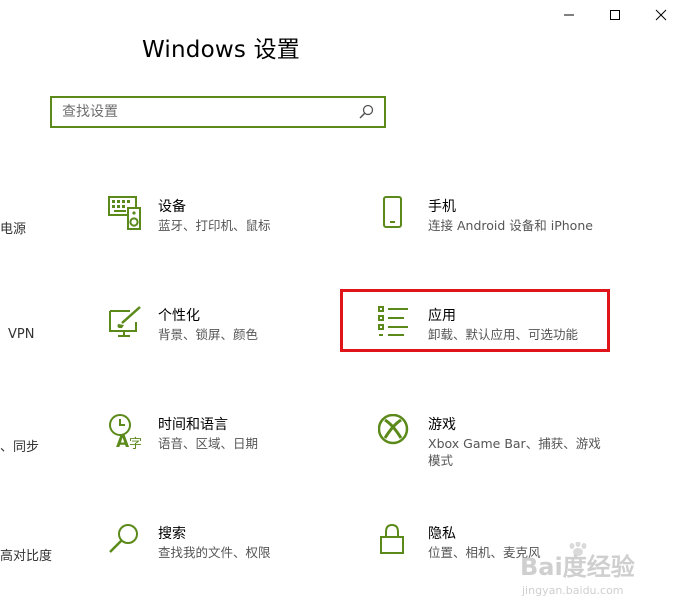  What do you see at coordinates (442, 425) in the screenshot?
I see `tile-gaming-title: 游戏` at bounding box center [442, 425].